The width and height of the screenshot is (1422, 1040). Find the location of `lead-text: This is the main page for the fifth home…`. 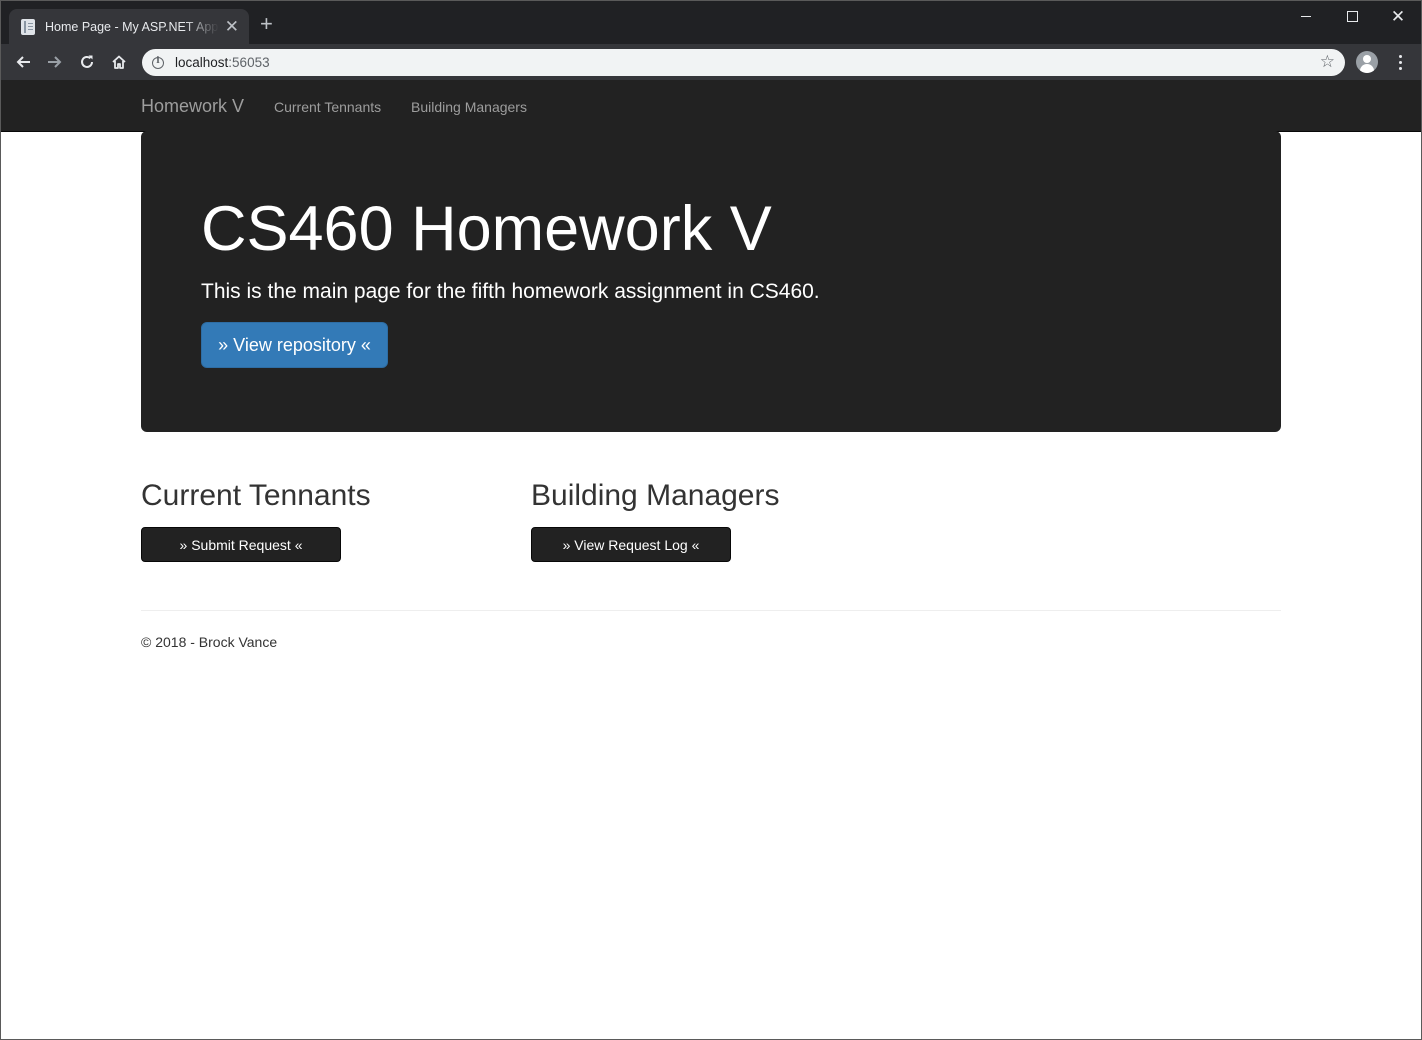

lead-text: This is the main page for the fifth home… is located at coordinates (510, 291).